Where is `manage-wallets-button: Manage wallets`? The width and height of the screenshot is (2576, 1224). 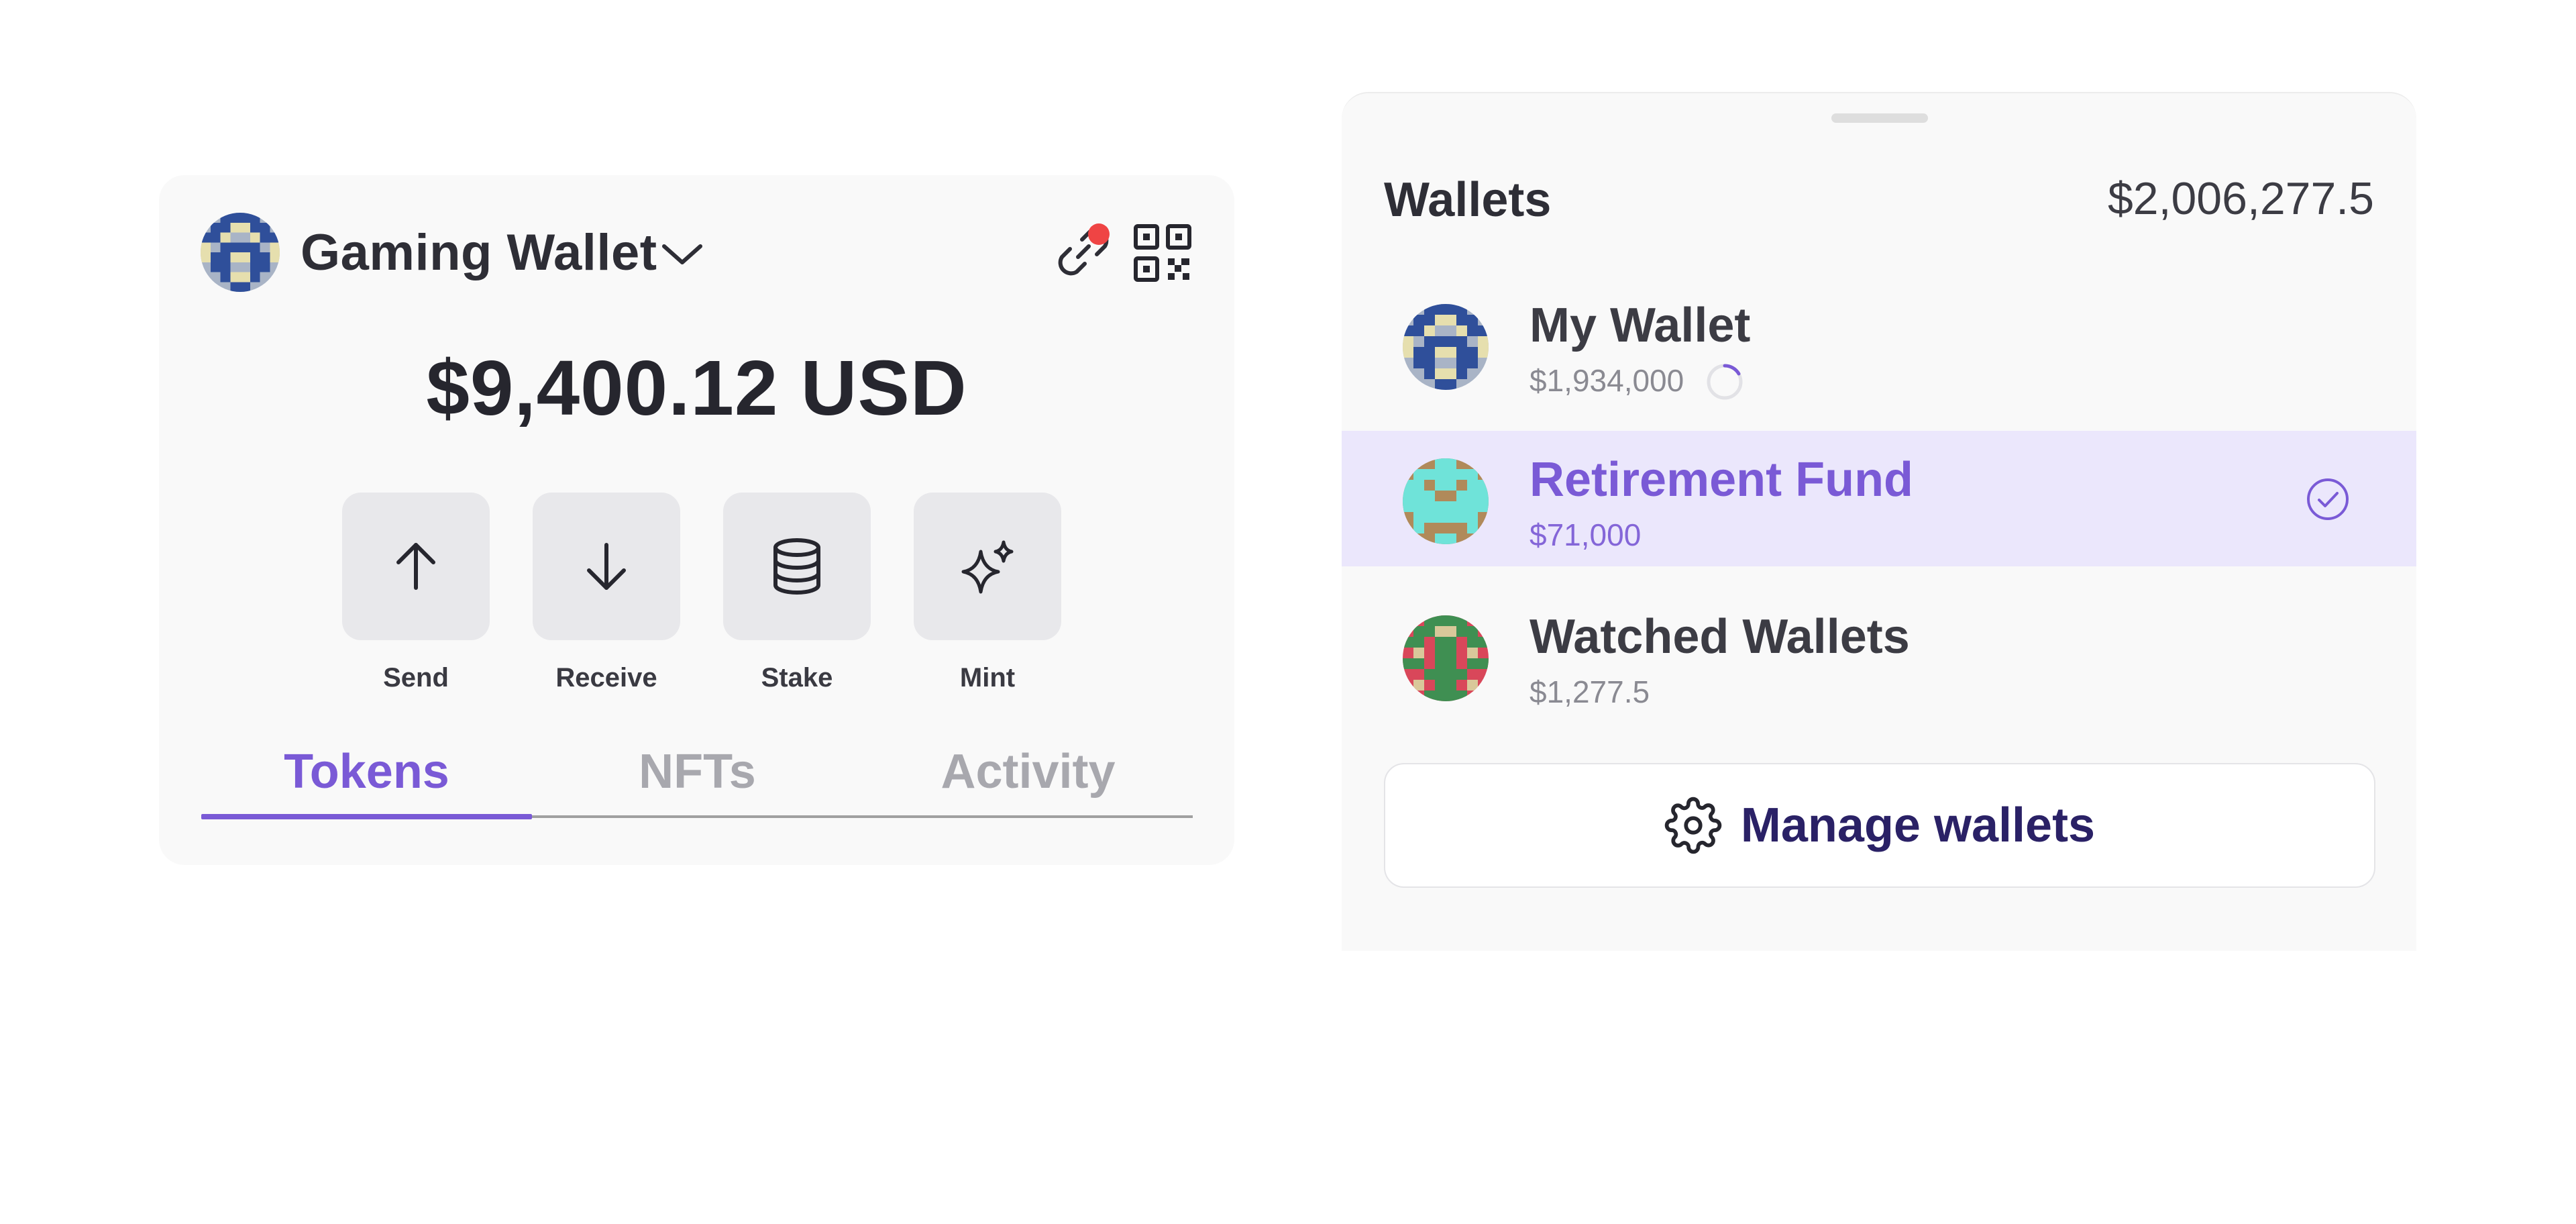
manage-wallets-button: Manage wallets is located at coordinates (1879, 825).